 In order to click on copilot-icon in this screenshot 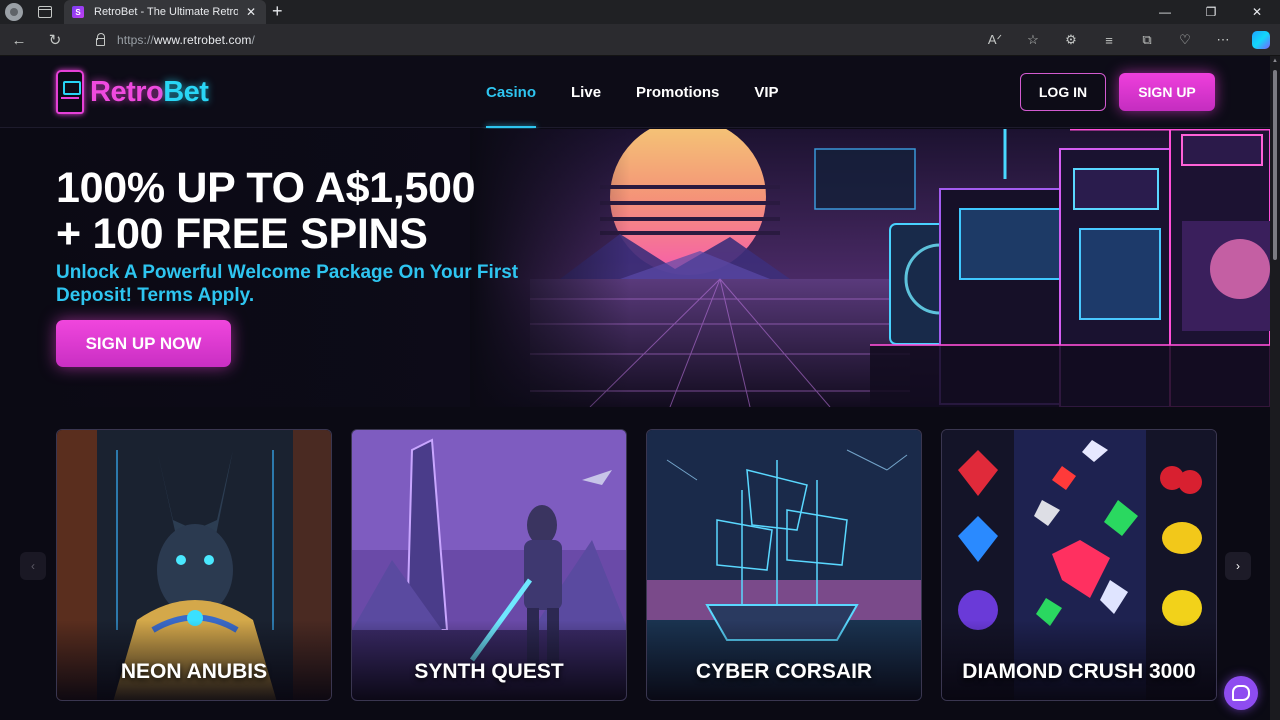, I will do `click(1261, 40)`.